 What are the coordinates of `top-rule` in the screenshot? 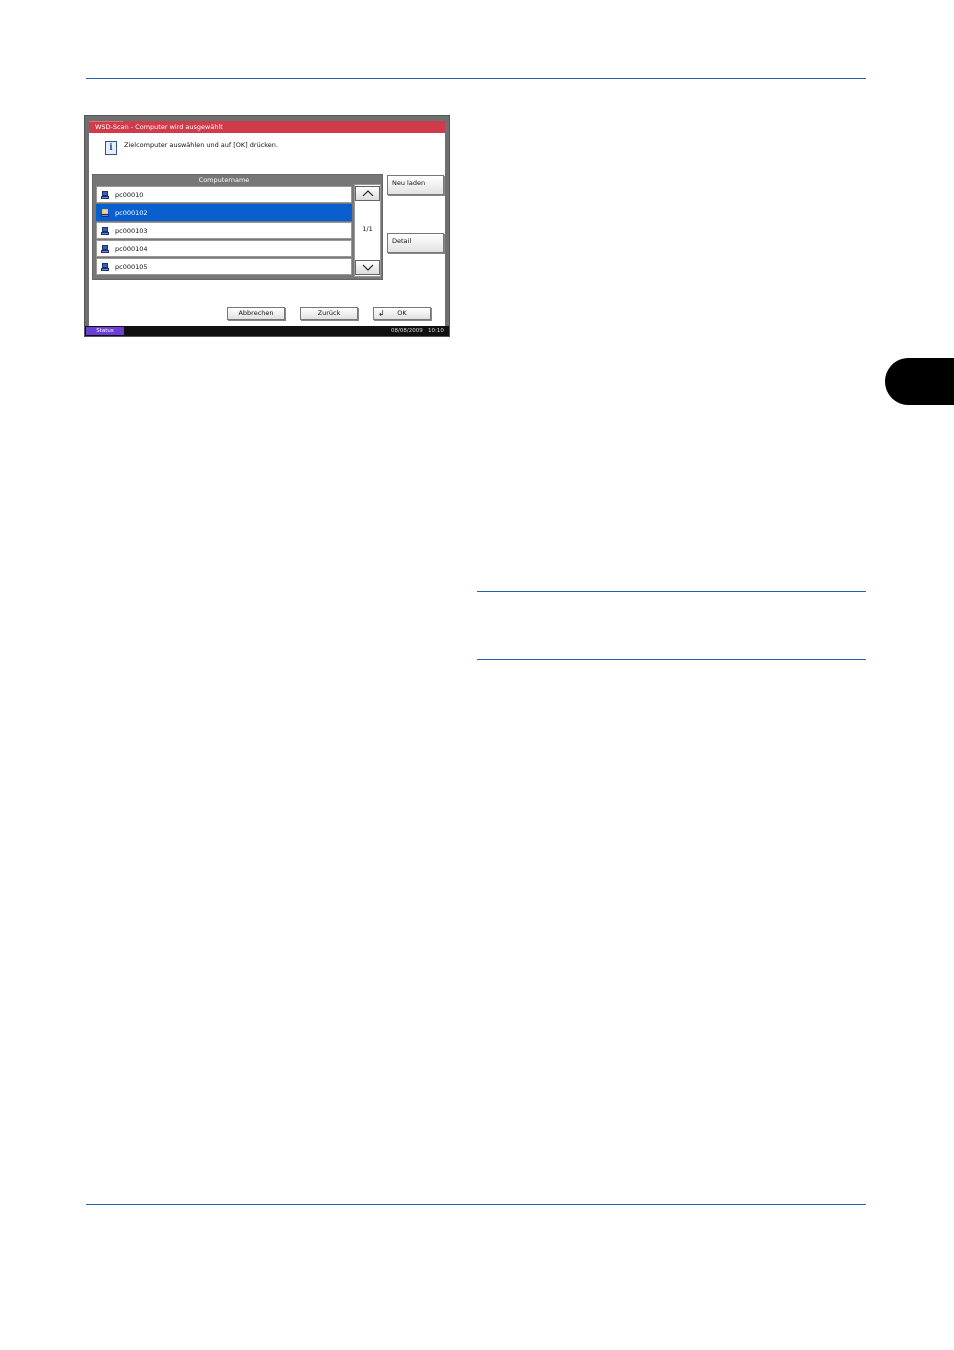 It's located at (476, 78).